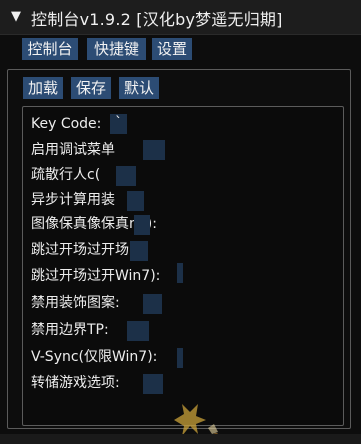 This screenshot has width=361, height=444. I want to click on option-label-dump-game-options: 转储游戏选项:, so click(75, 383).